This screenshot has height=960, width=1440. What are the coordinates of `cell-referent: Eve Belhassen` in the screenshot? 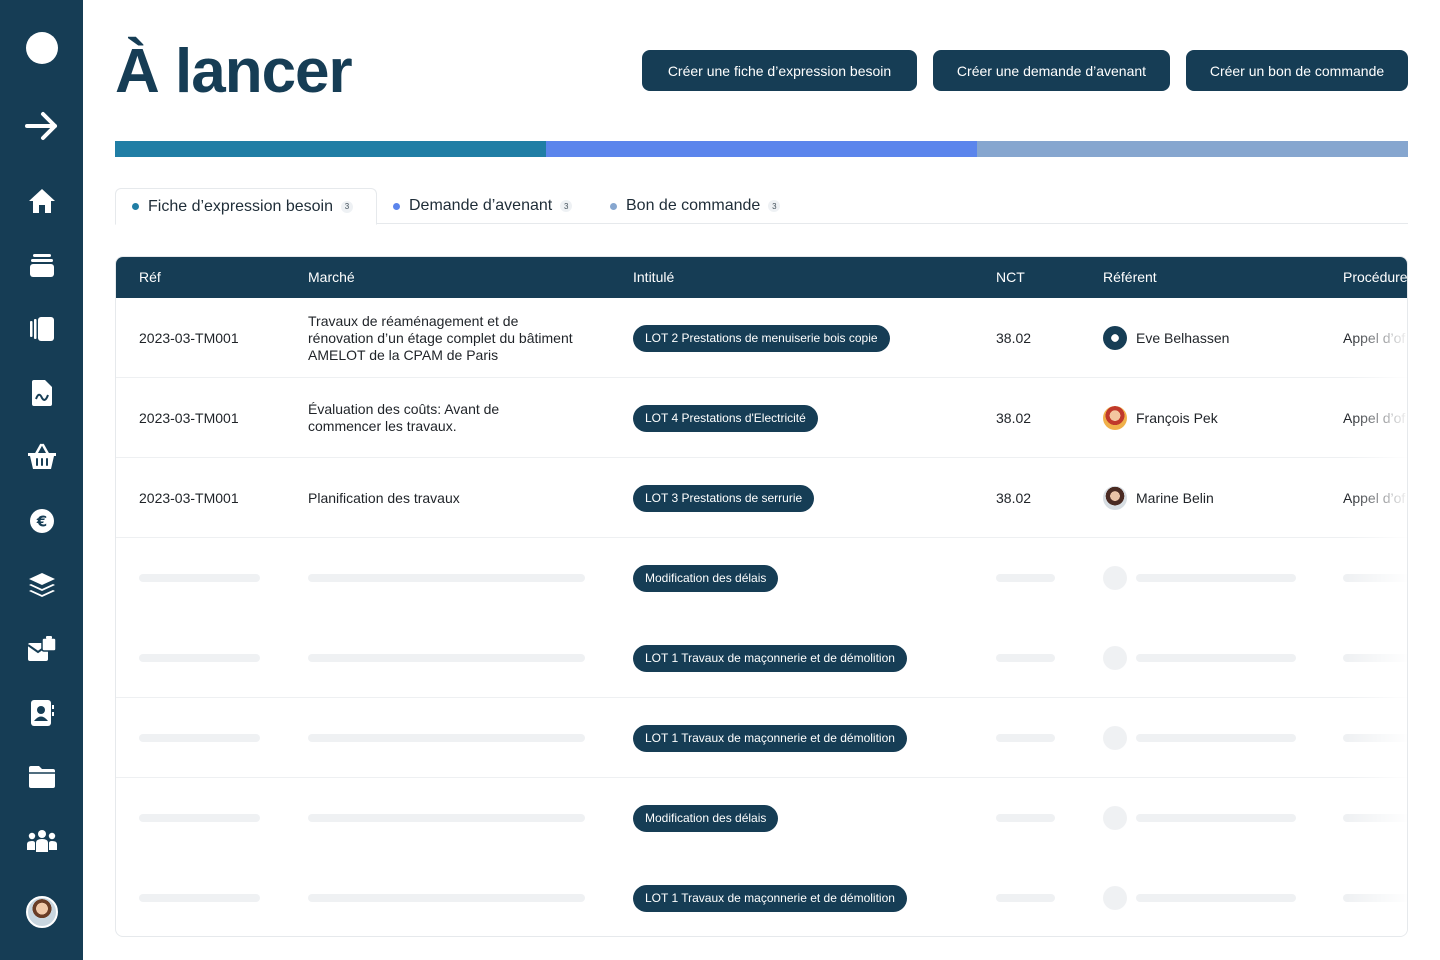 It's located at (1166, 338).